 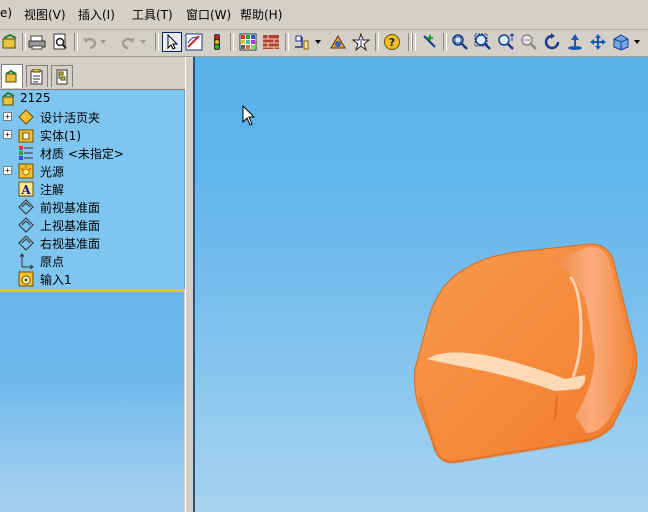 What do you see at coordinates (217, 42) in the screenshot?
I see `traffic-light-icon` at bounding box center [217, 42].